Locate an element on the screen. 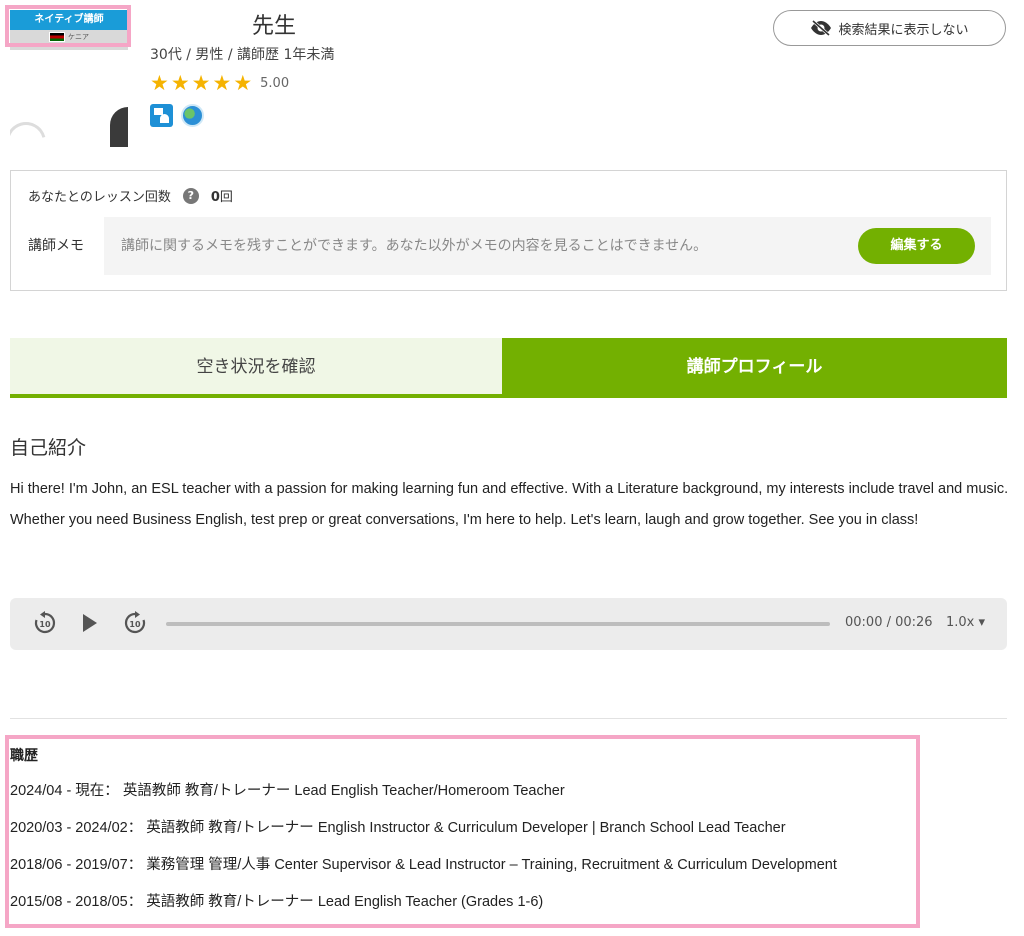  feature-icons is located at coordinates (177, 115).